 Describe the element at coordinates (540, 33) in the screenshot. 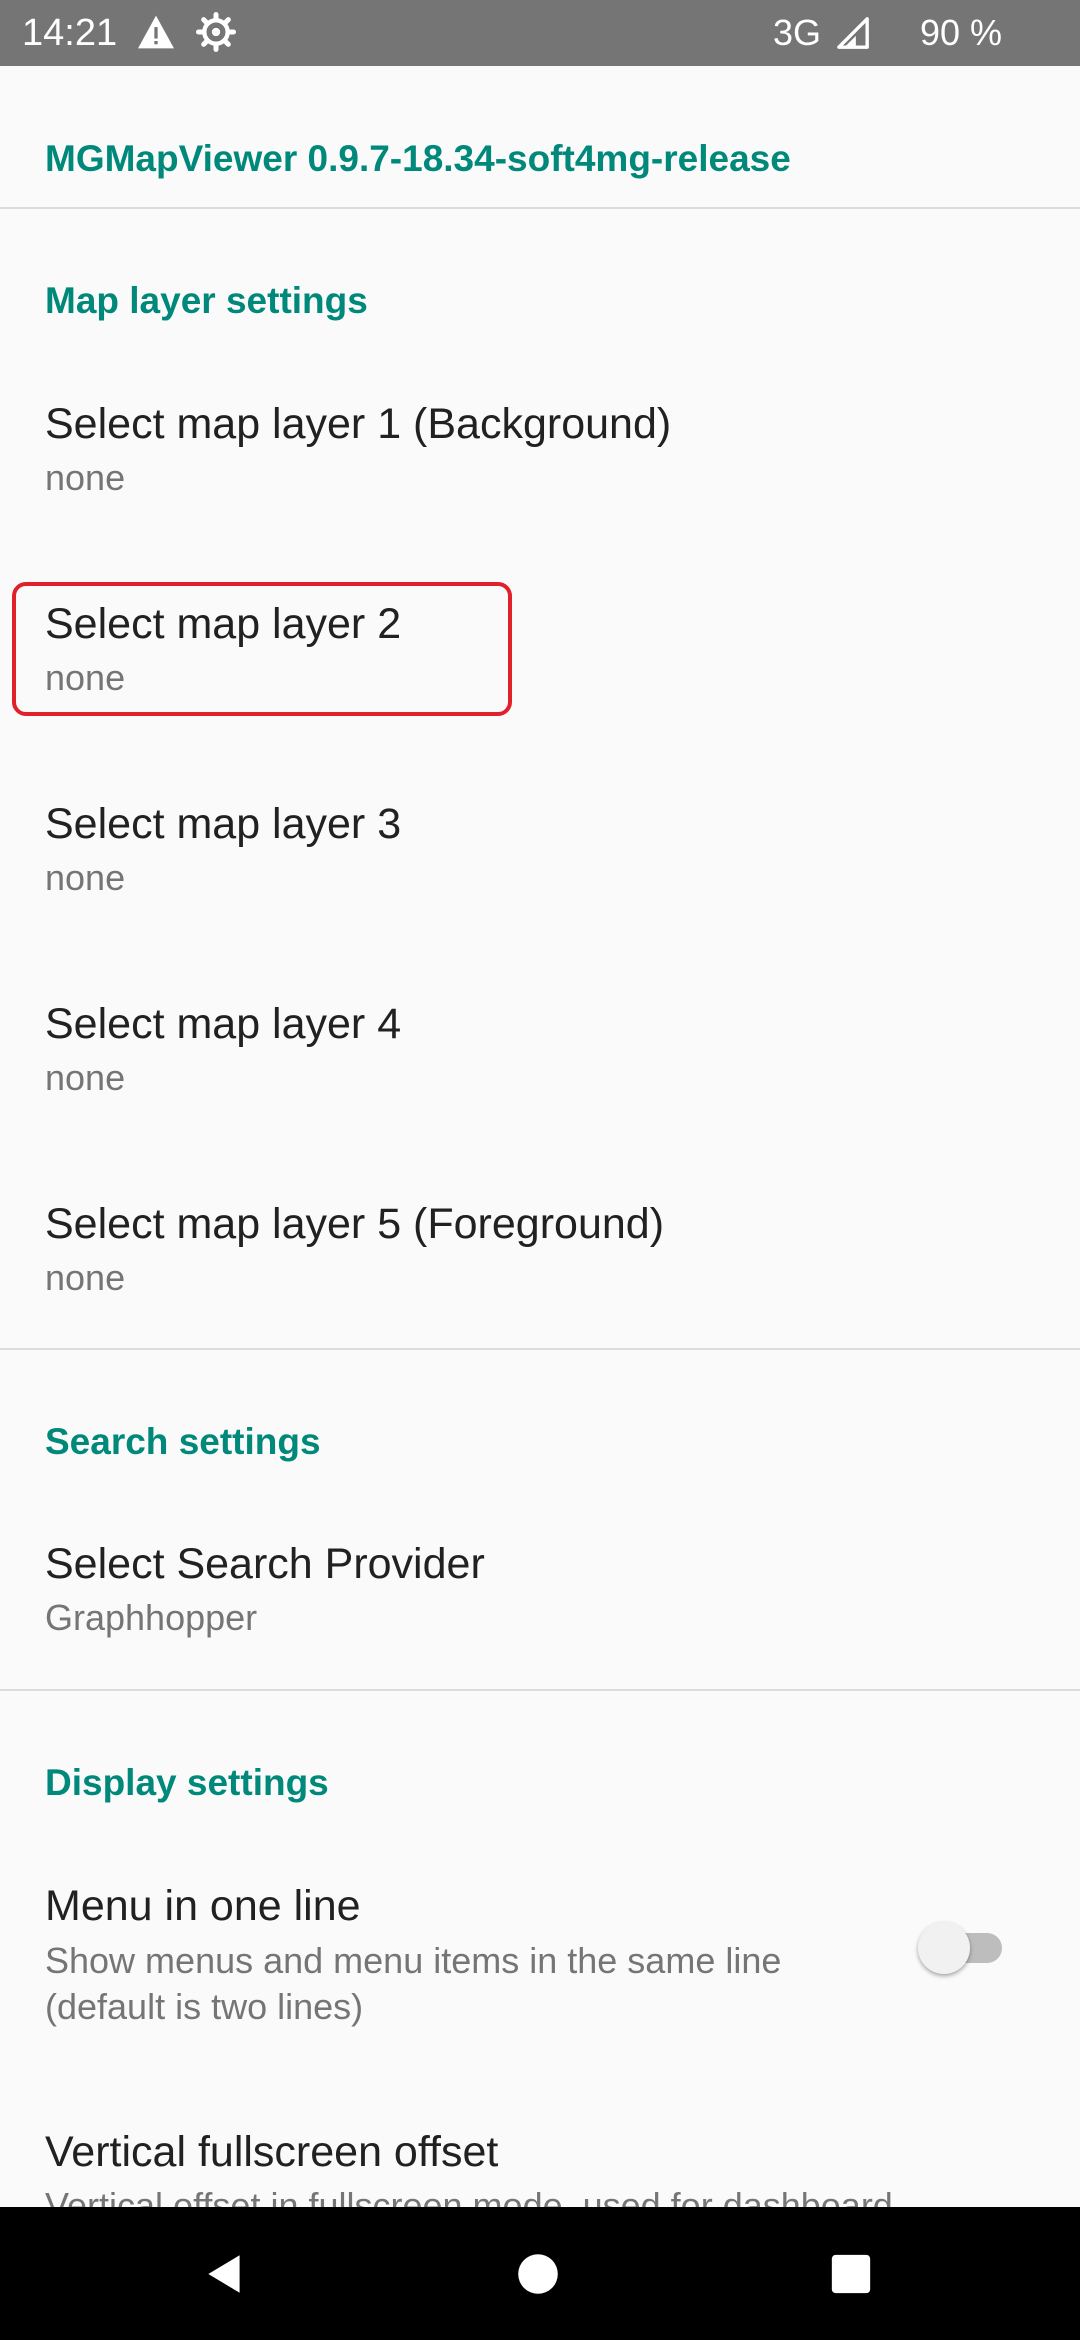

I see `status-bar: 14:21 3G 90 %` at that location.